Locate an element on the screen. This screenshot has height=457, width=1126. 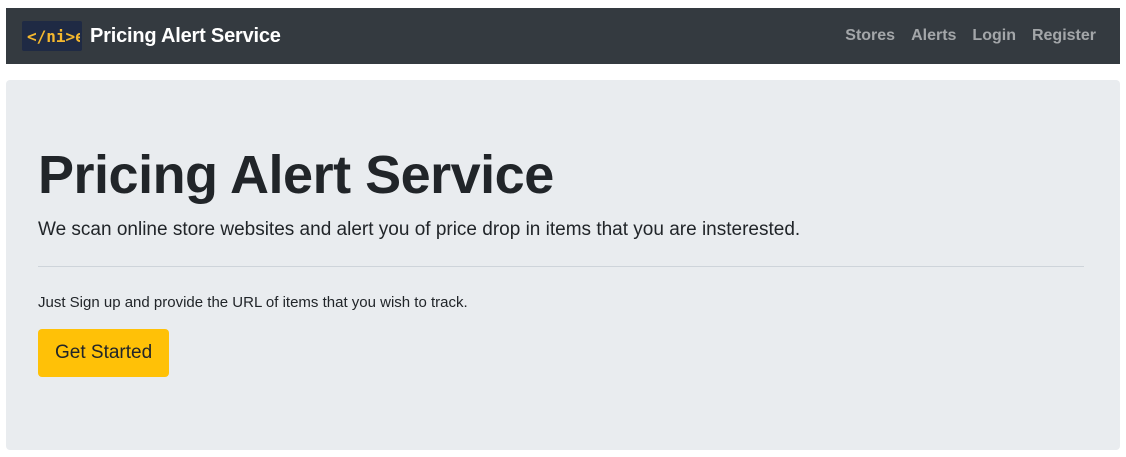
get-started-button: Get Started is located at coordinates (104, 353).